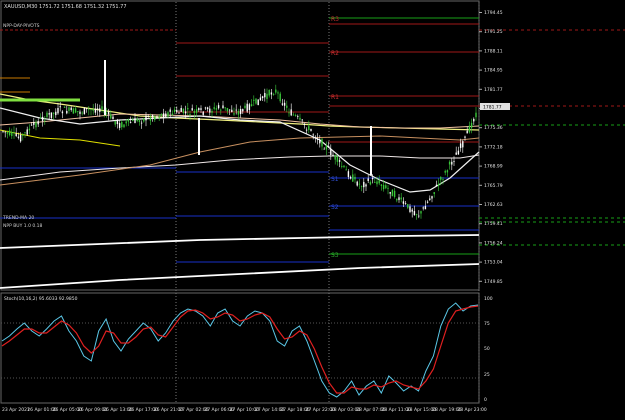  I want to click on pivot-s2-label: S2, so click(335, 207).